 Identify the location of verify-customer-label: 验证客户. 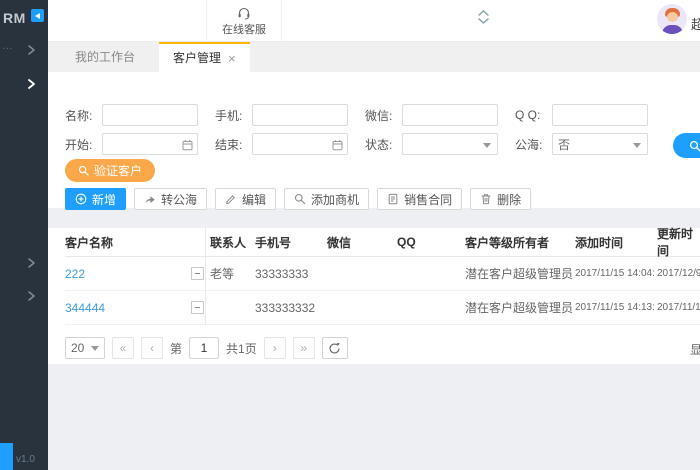
(118, 171).